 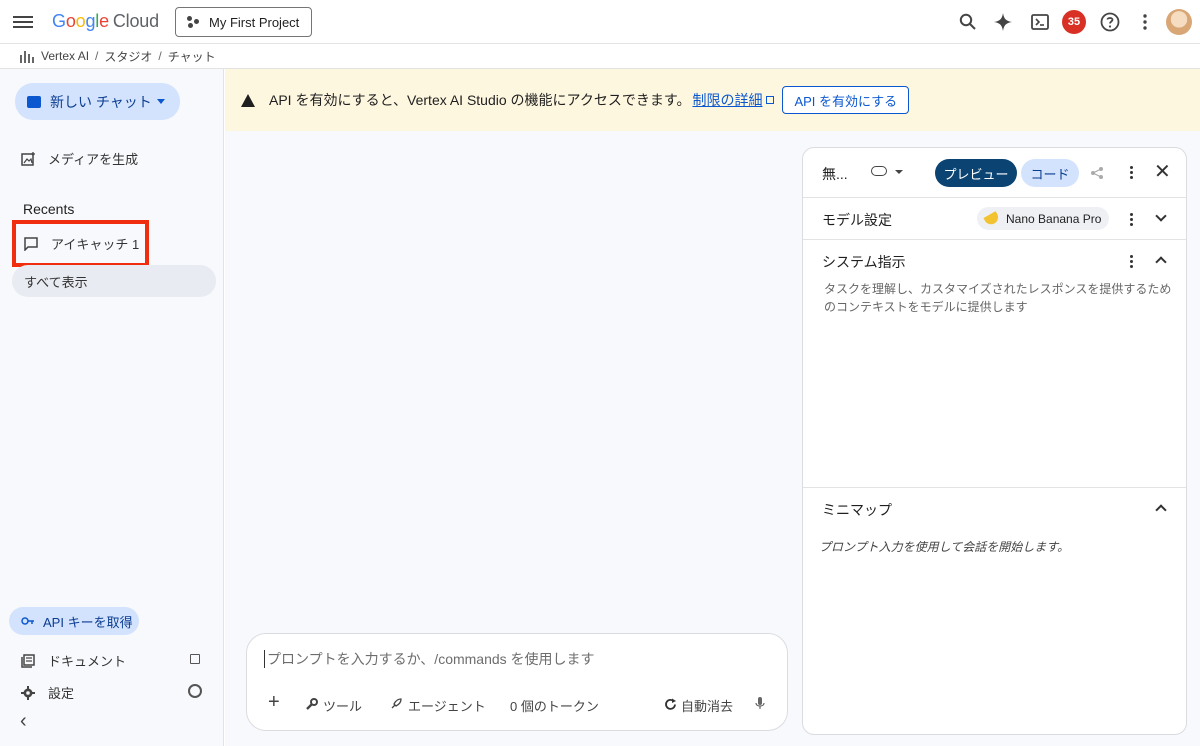 I want to click on add-attachment-icon: +, so click(x=274, y=702).